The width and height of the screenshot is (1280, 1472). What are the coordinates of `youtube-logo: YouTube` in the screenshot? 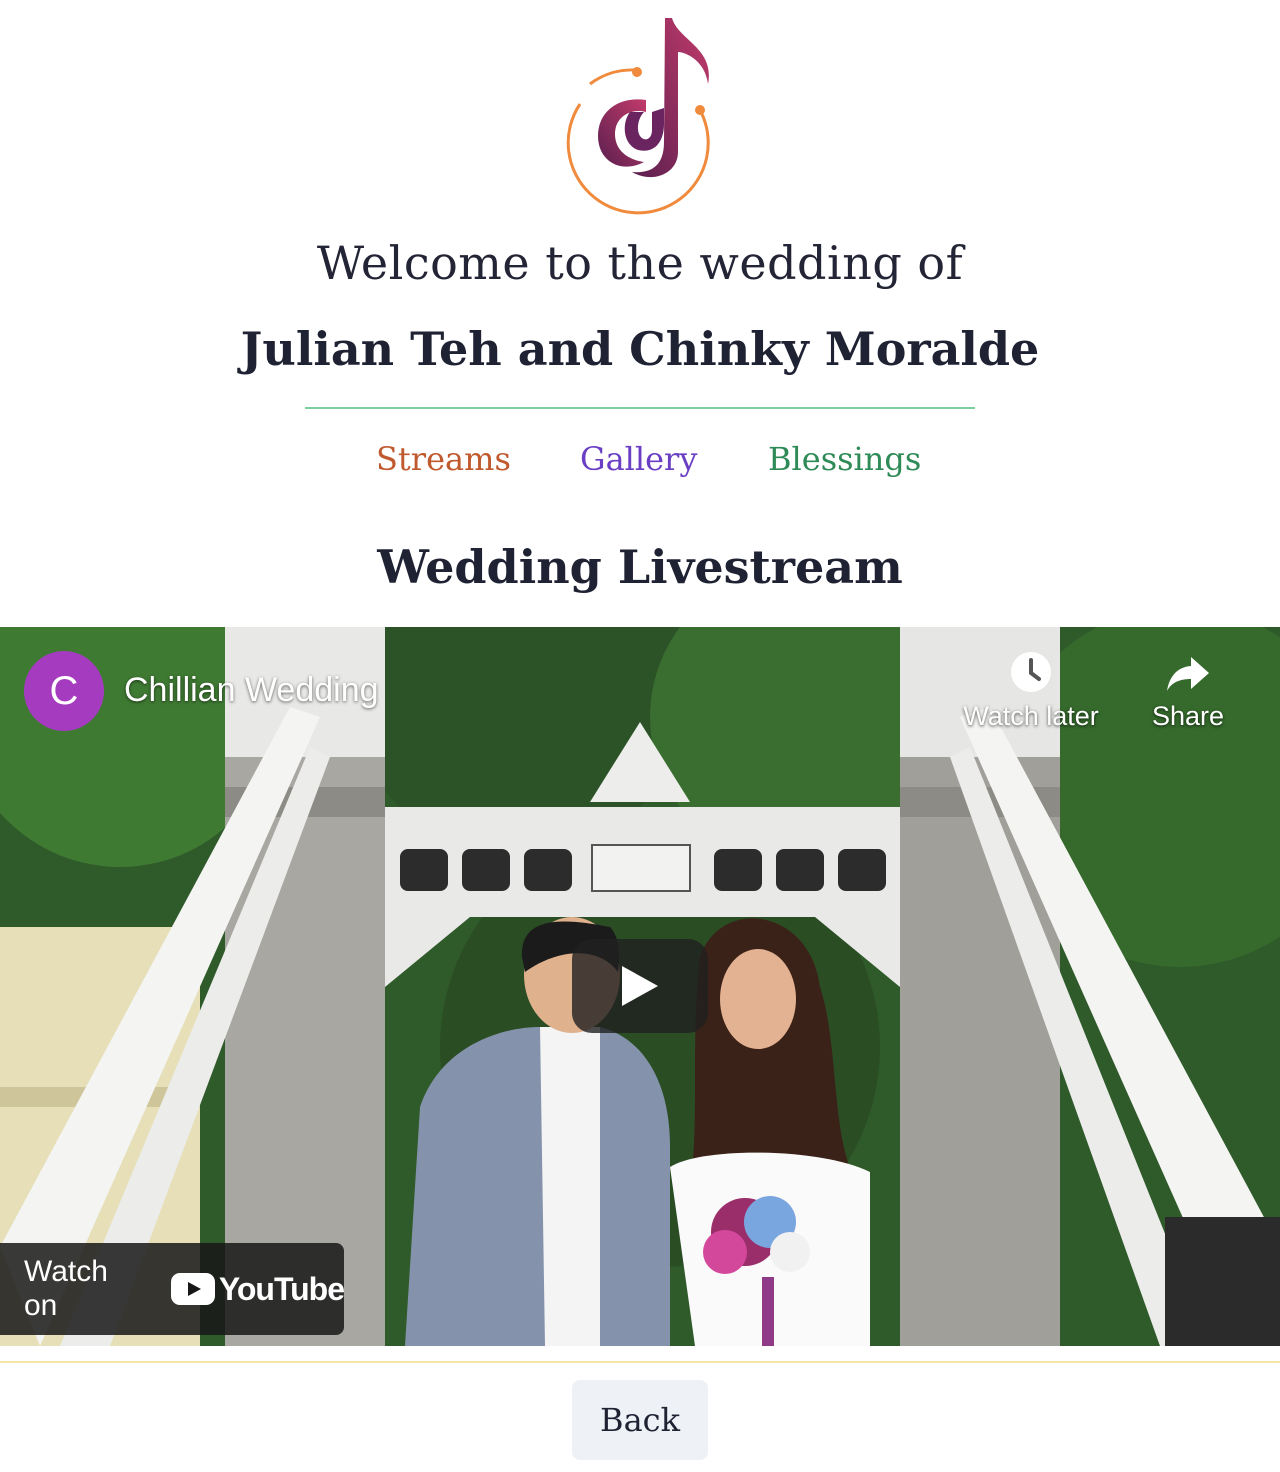 It's located at (257, 1289).